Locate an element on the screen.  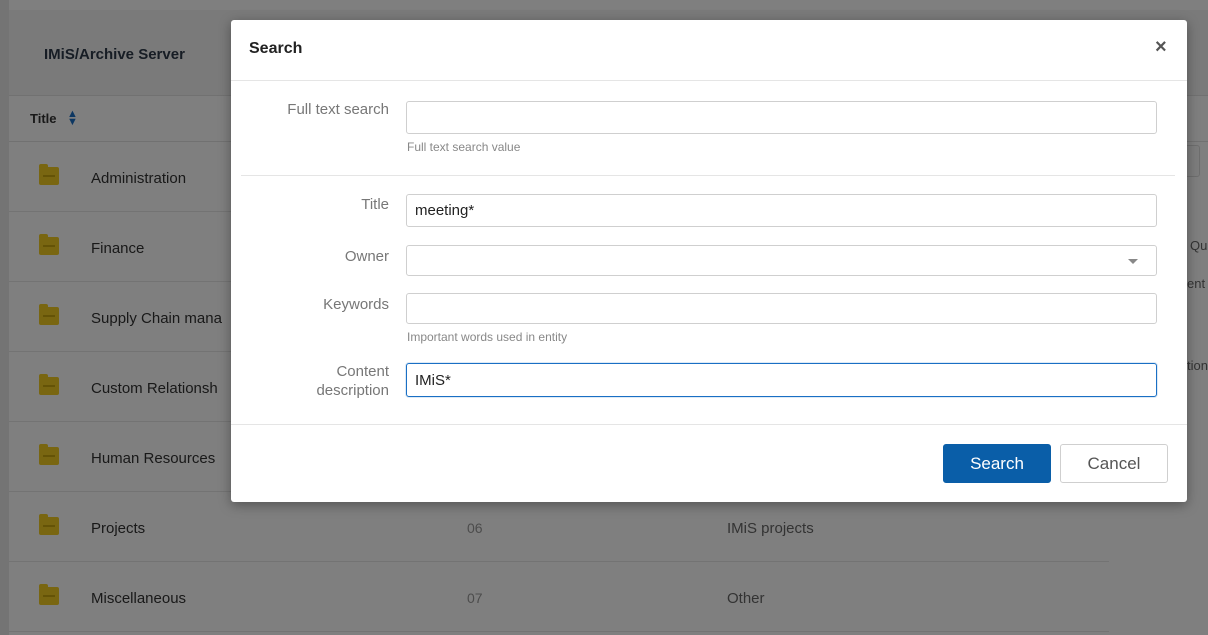
full-text-search-label: Full text search is located at coordinates (338, 109).